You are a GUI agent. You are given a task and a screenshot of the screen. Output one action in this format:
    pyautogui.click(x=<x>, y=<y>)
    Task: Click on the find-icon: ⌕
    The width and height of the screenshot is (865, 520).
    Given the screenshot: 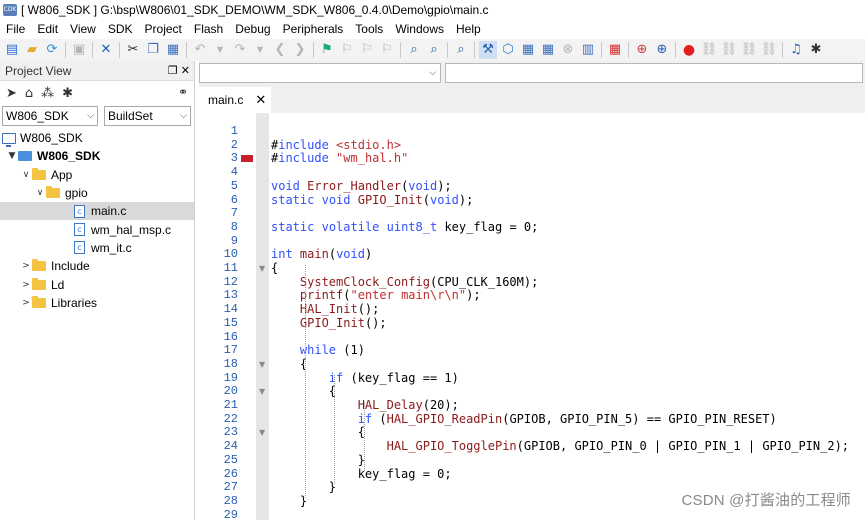 What is the action you would take?
    pyautogui.click(x=414, y=50)
    